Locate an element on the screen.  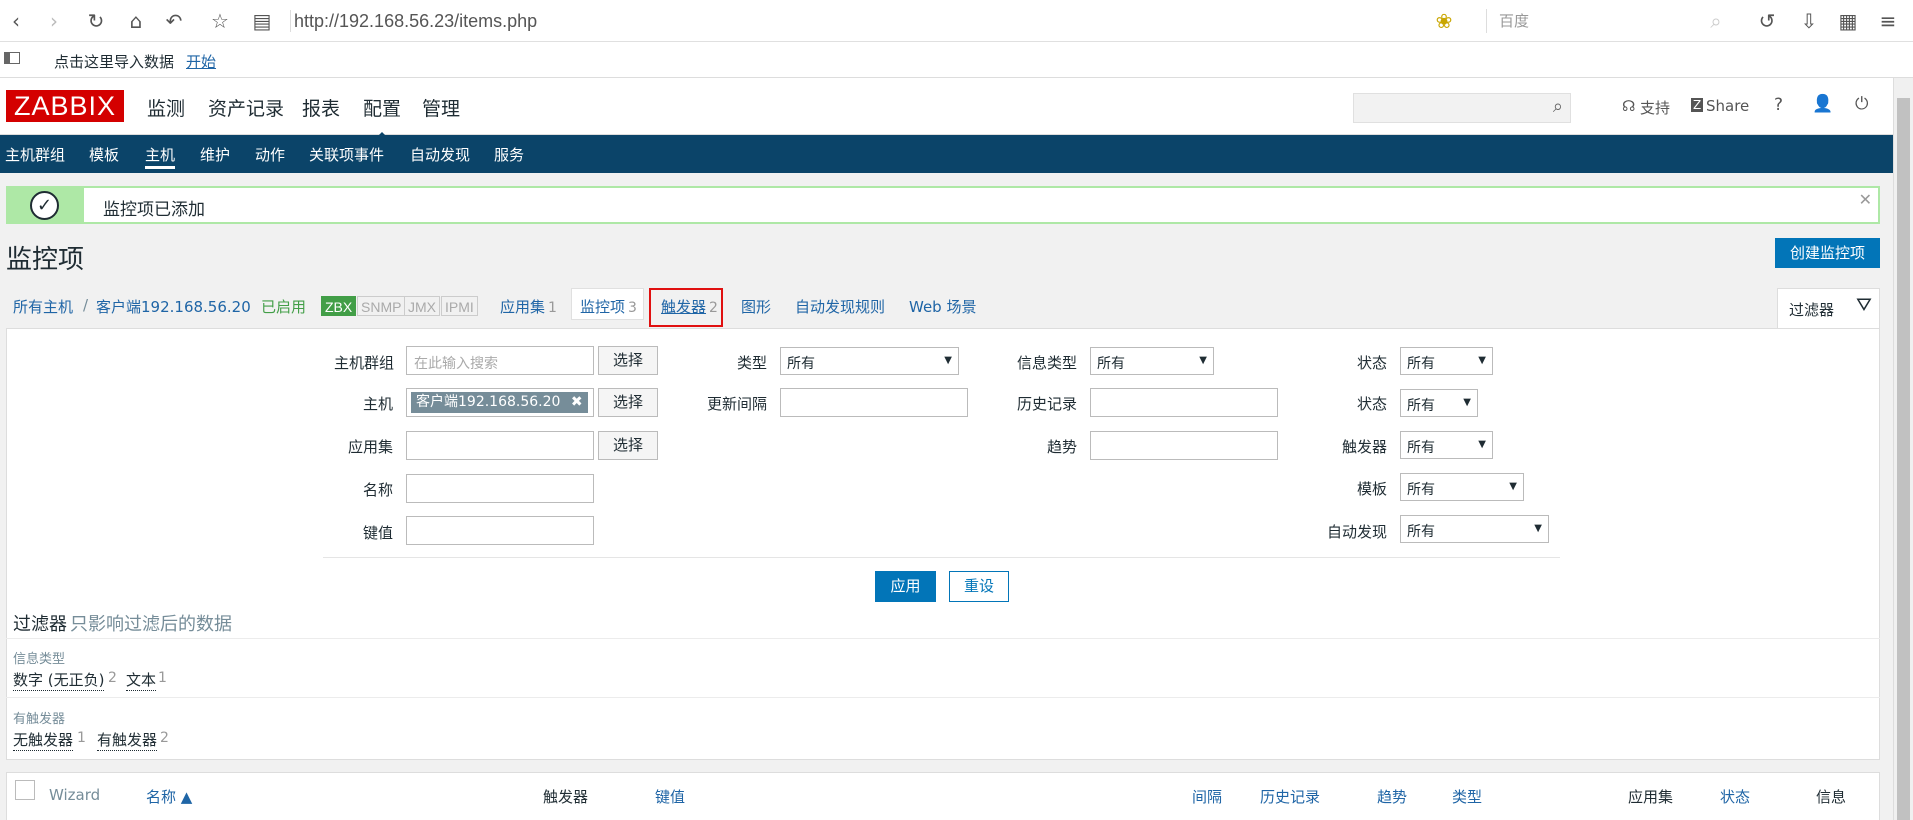
create-item-button: 创建监控项 is located at coordinates (1827, 253).